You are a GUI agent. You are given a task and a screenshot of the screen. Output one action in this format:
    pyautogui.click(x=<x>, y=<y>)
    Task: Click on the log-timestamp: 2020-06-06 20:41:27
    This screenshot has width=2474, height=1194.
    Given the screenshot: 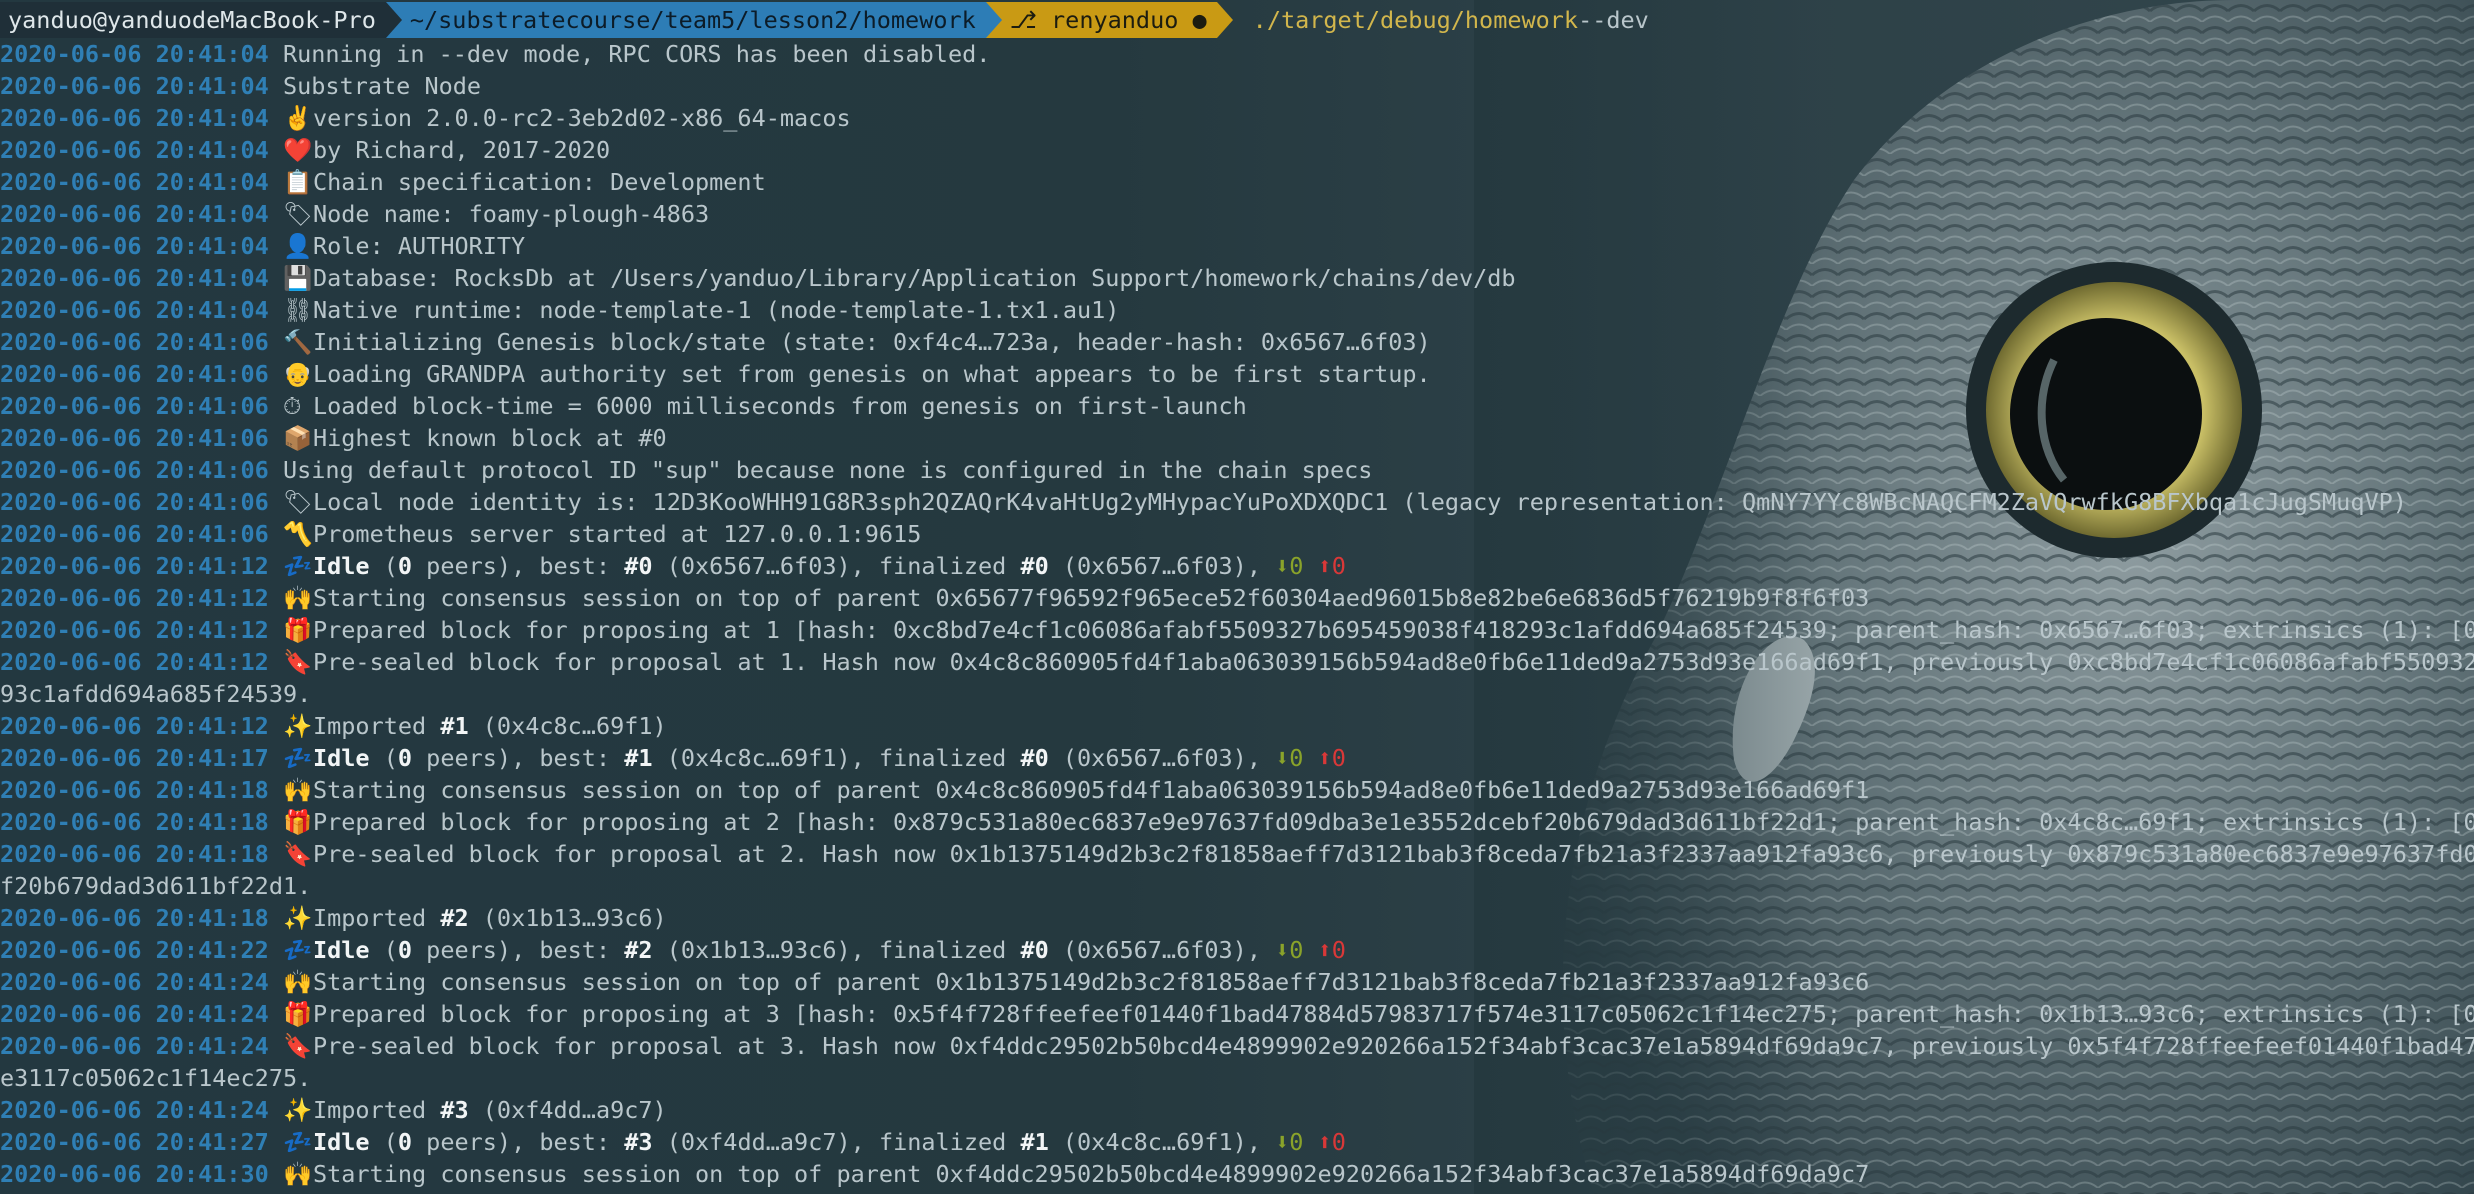 What is the action you would take?
    pyautogui.click(x=134, y=1142)
    